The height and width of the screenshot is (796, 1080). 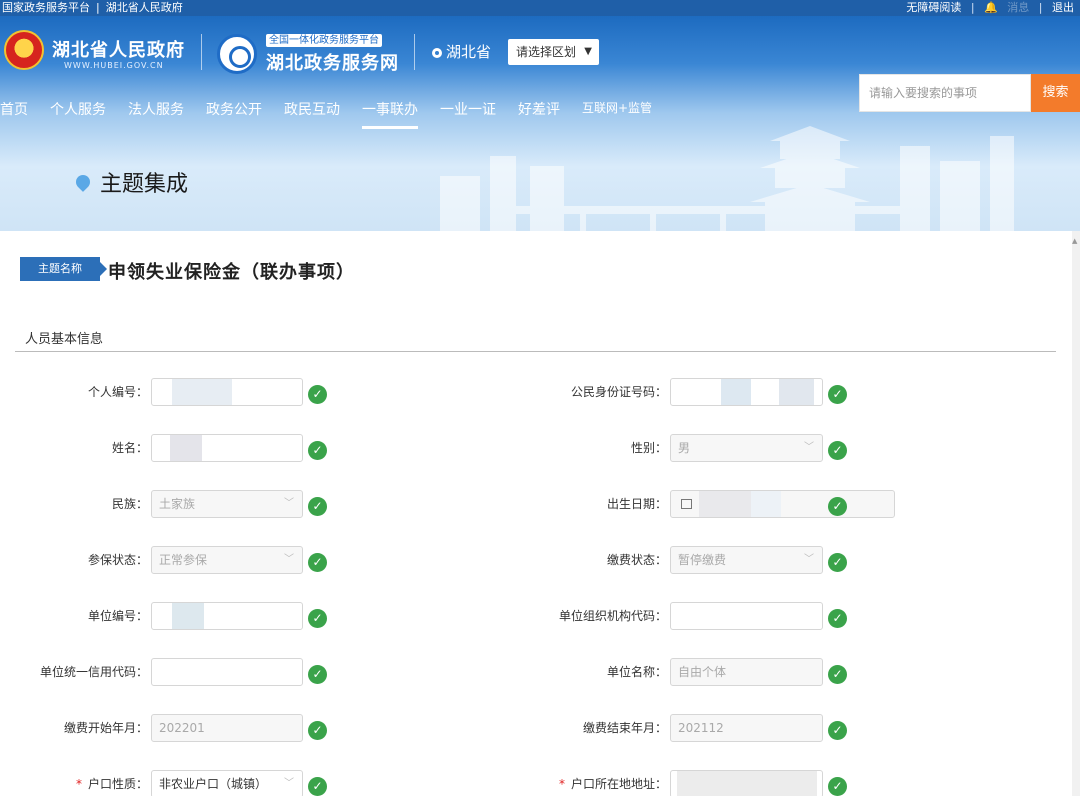 What do you see at coordinates (991, 7) in the screenshot?
I see `bell-icon: 🔔` at bounding box center [991, 7].